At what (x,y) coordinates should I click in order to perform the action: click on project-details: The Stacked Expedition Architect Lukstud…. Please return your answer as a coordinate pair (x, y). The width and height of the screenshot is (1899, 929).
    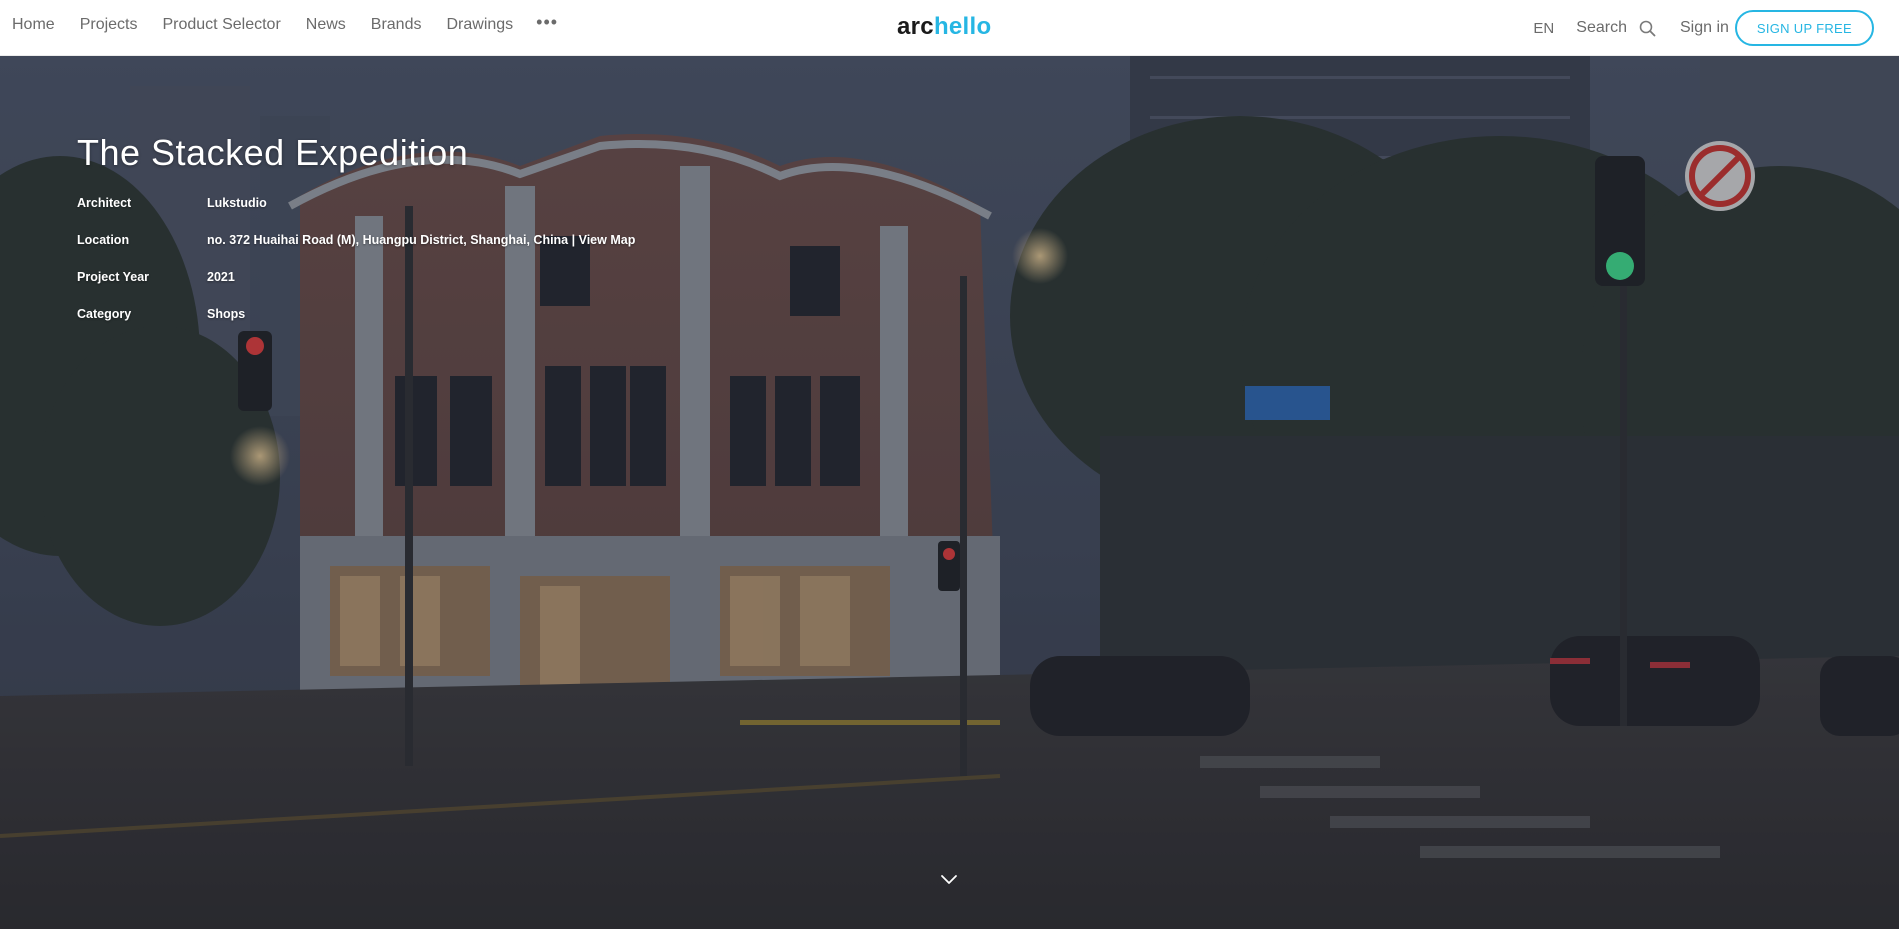
    Looking at the image, I should click on (356, 238).